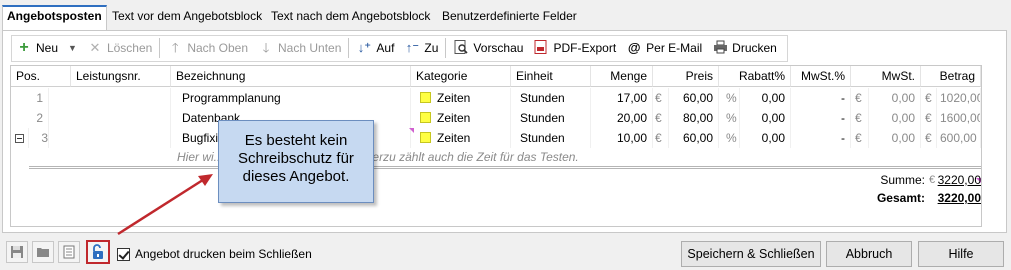 This screenshot has height=270, width=1011. I want to click on print-on-close-checkbox: Angebot drucken beim Schließen, so click(214, 254).